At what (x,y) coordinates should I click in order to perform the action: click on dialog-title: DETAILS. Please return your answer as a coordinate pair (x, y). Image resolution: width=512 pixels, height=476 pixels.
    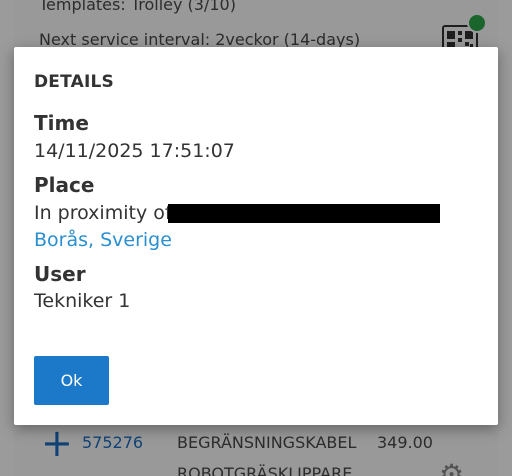
    Looking at the image, I should click on (74, 82).